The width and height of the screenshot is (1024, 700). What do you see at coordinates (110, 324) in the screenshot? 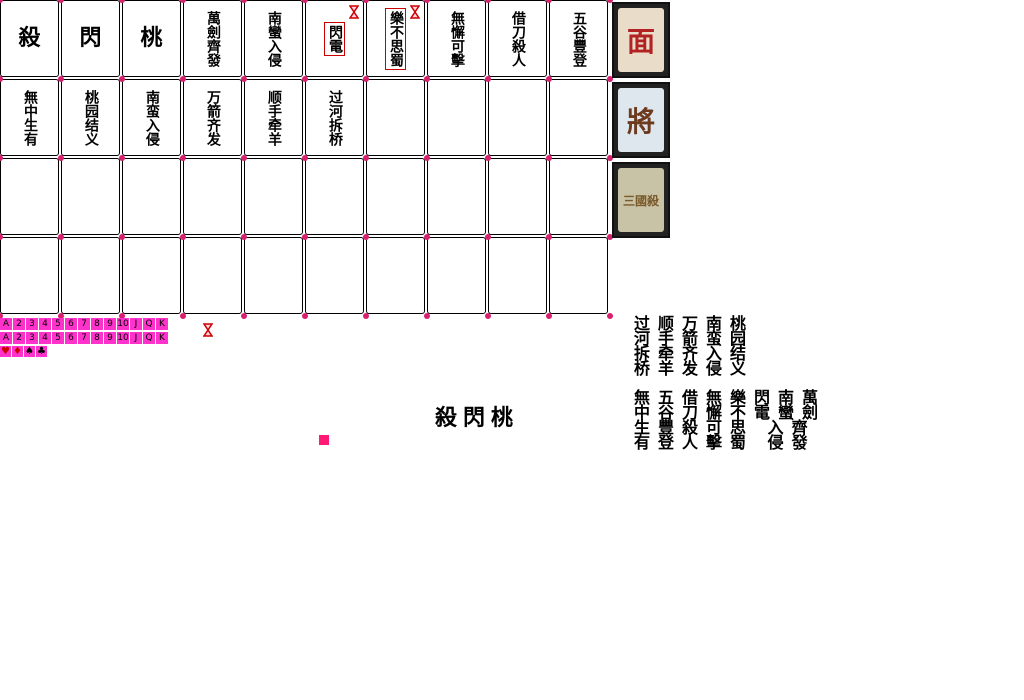
I see `rank-sprite: 9` at bounding box center [110, 324].